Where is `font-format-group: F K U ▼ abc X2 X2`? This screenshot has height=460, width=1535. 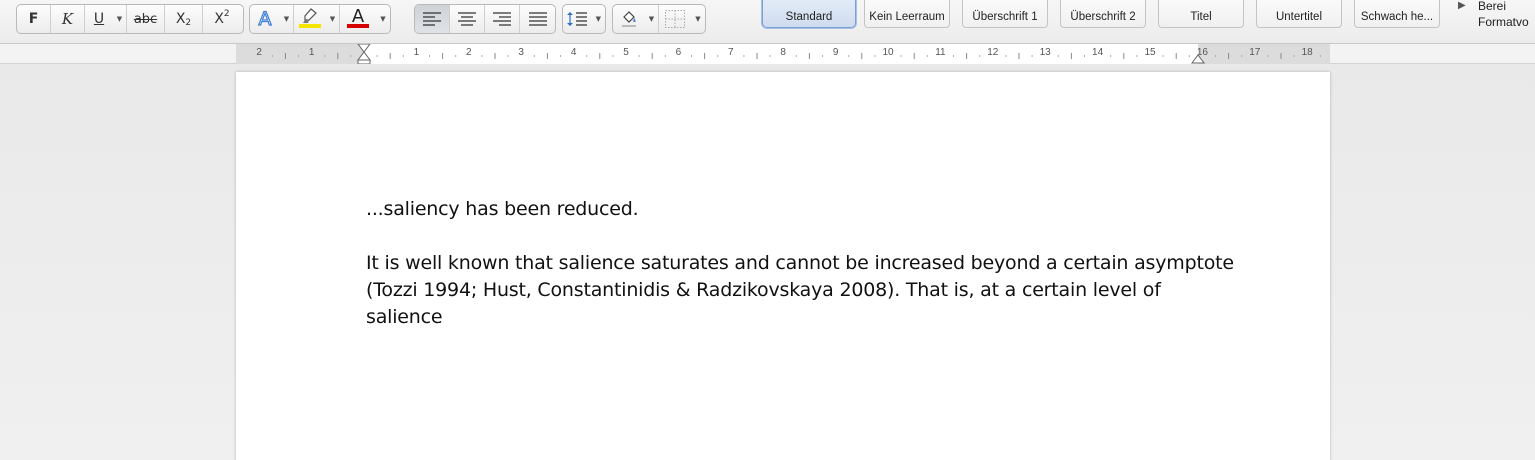
font-format-group: F K U ▼ abc X2 X2 is located at coordinates (130, 19).